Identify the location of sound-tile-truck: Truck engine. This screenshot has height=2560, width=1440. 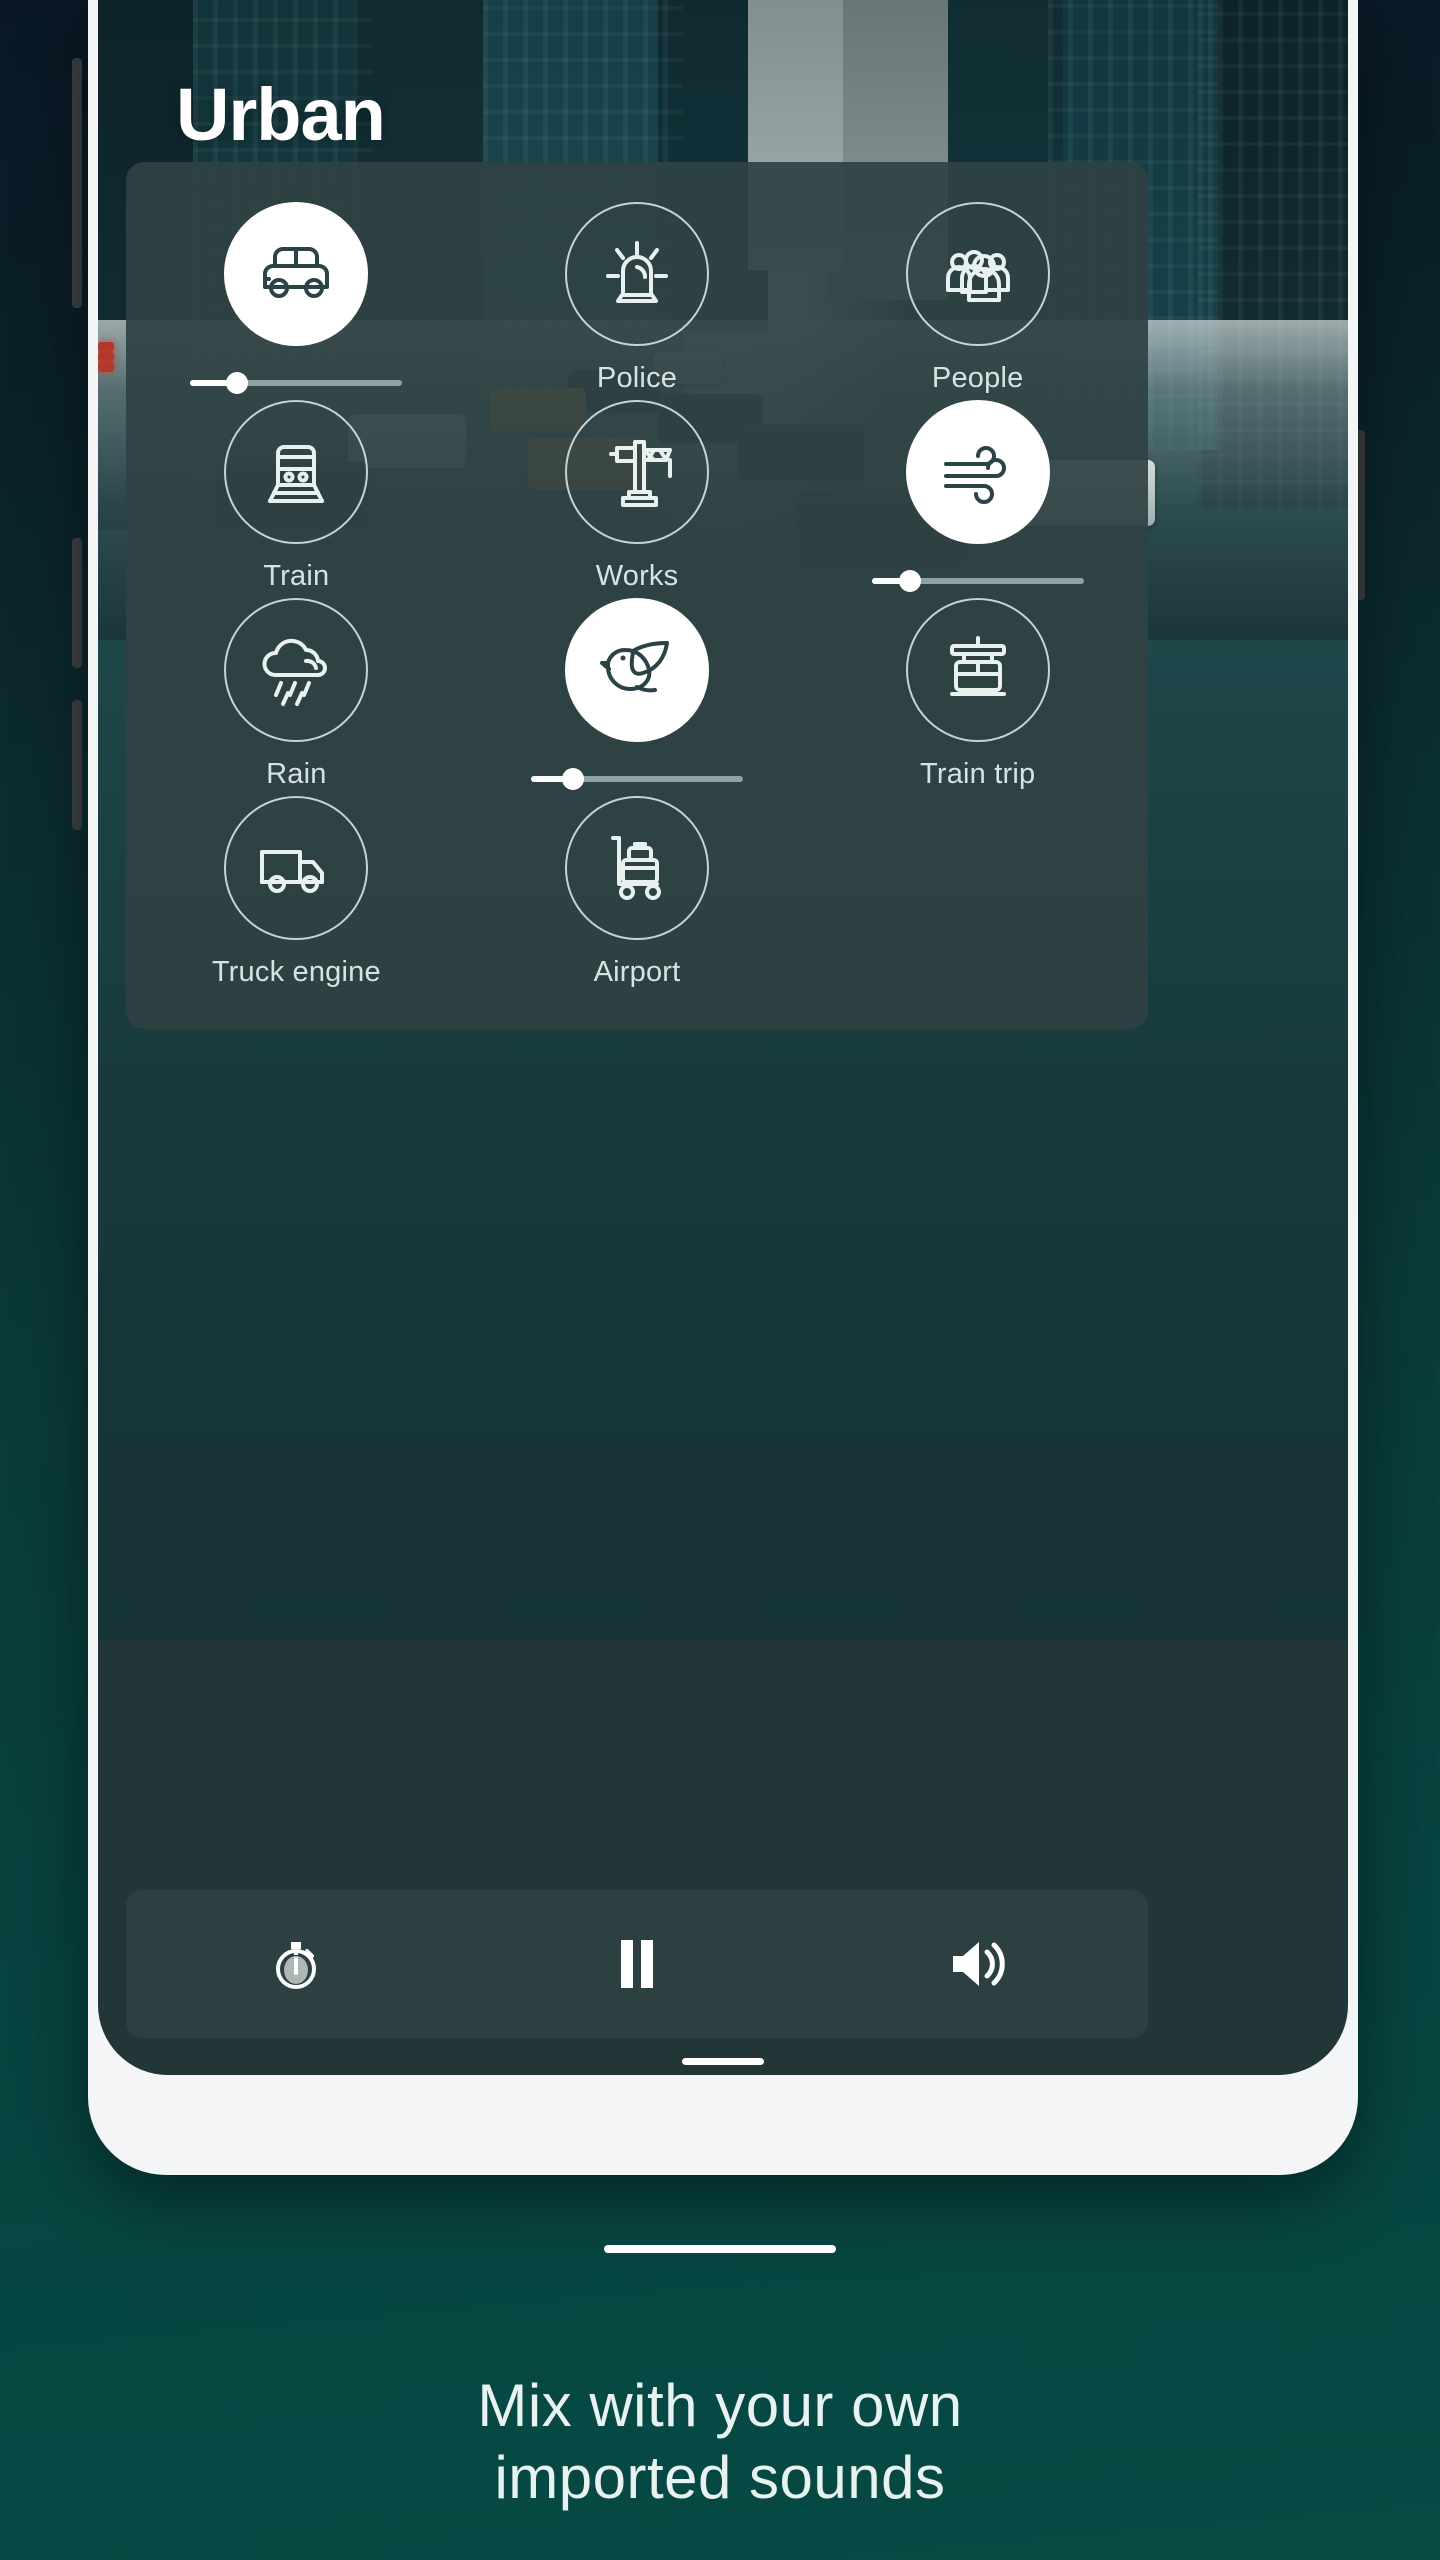
(296, 895).